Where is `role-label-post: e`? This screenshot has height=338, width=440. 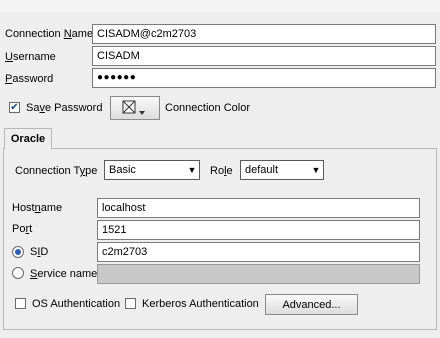
role-label-post: e is located at coordinates (229, 171).